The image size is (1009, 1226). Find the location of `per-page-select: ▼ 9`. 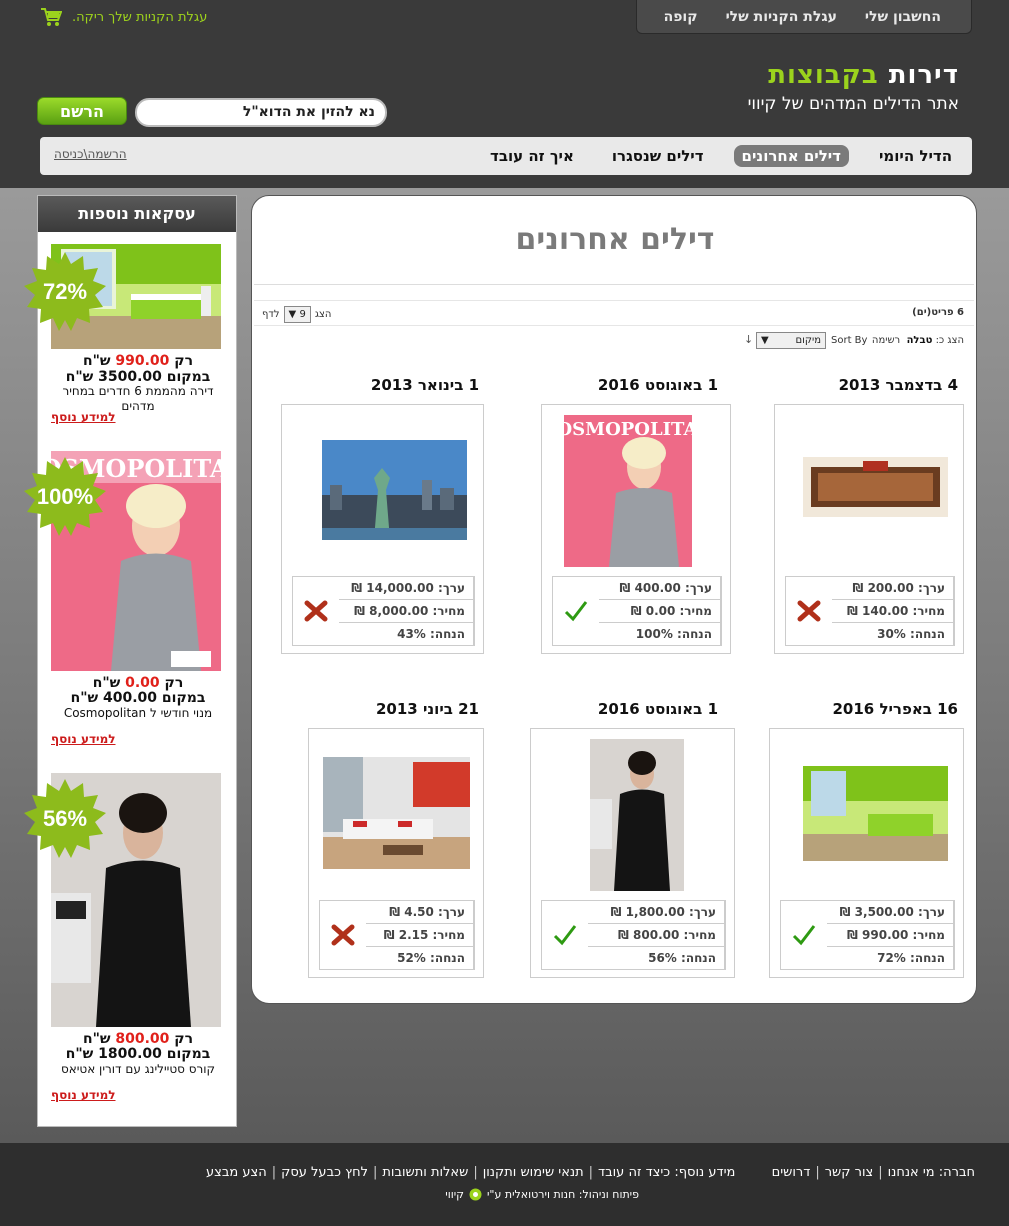

per-page-select: ▼ 9 is located at coordinates (297, 314).